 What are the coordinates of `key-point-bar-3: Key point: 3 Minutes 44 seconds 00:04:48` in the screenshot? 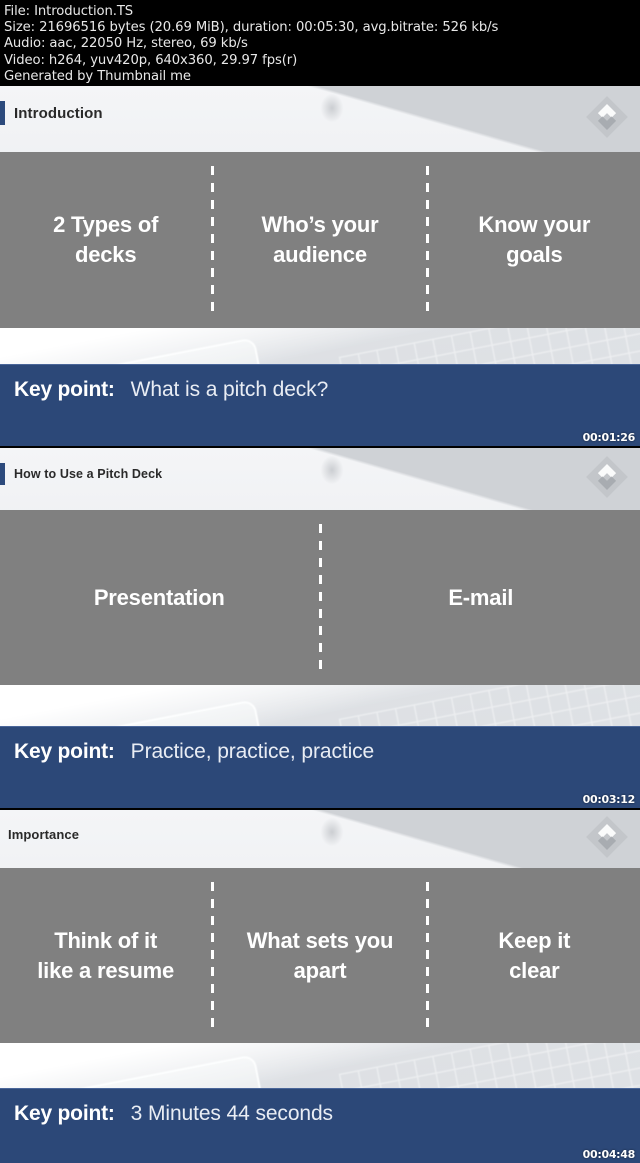 It's located at (320, 1125).